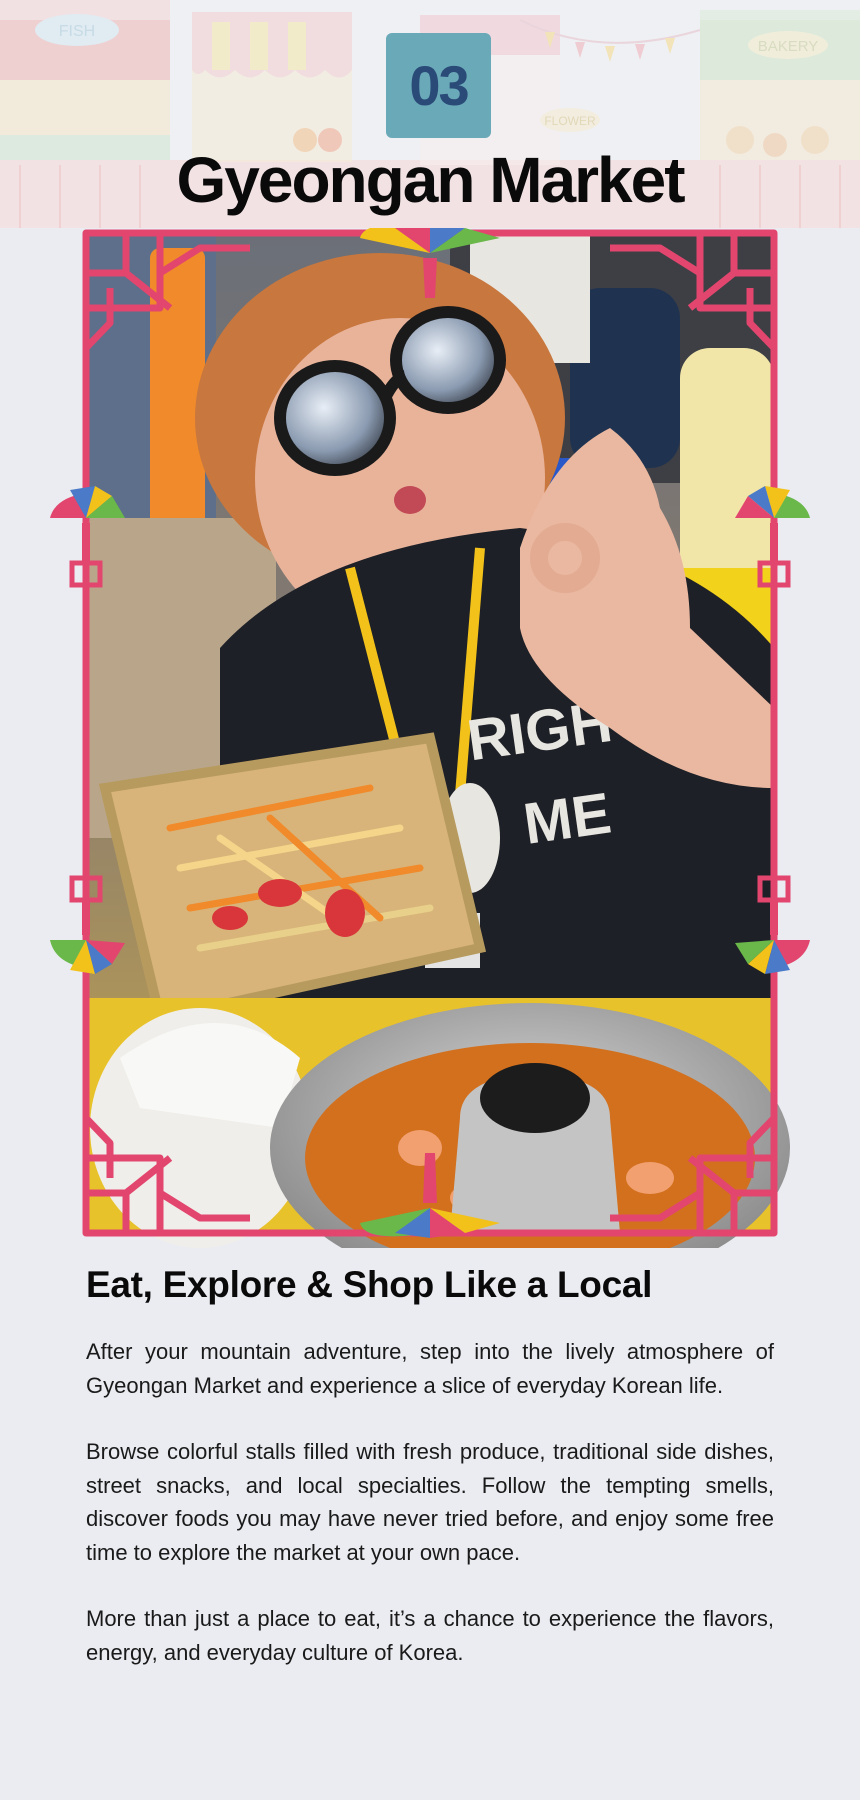 Image resolution: width=860 pixels, height=1800 pixels. What do you see at coordinates (369, 1284) in the screenshot?
I see `section-heading: Eat, Explore & Shop Like a Local` at bounding box center [369, 1284].